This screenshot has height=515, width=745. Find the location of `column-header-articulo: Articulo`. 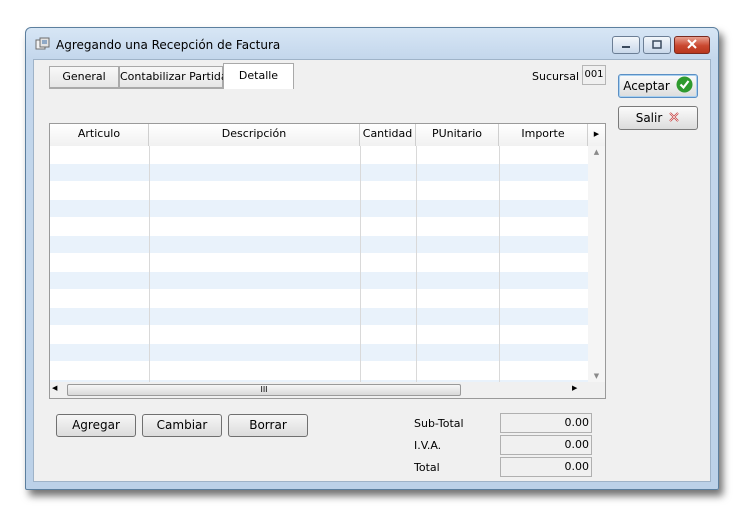

column-header-articulo: Articulo is located at coordinates (99, 135).